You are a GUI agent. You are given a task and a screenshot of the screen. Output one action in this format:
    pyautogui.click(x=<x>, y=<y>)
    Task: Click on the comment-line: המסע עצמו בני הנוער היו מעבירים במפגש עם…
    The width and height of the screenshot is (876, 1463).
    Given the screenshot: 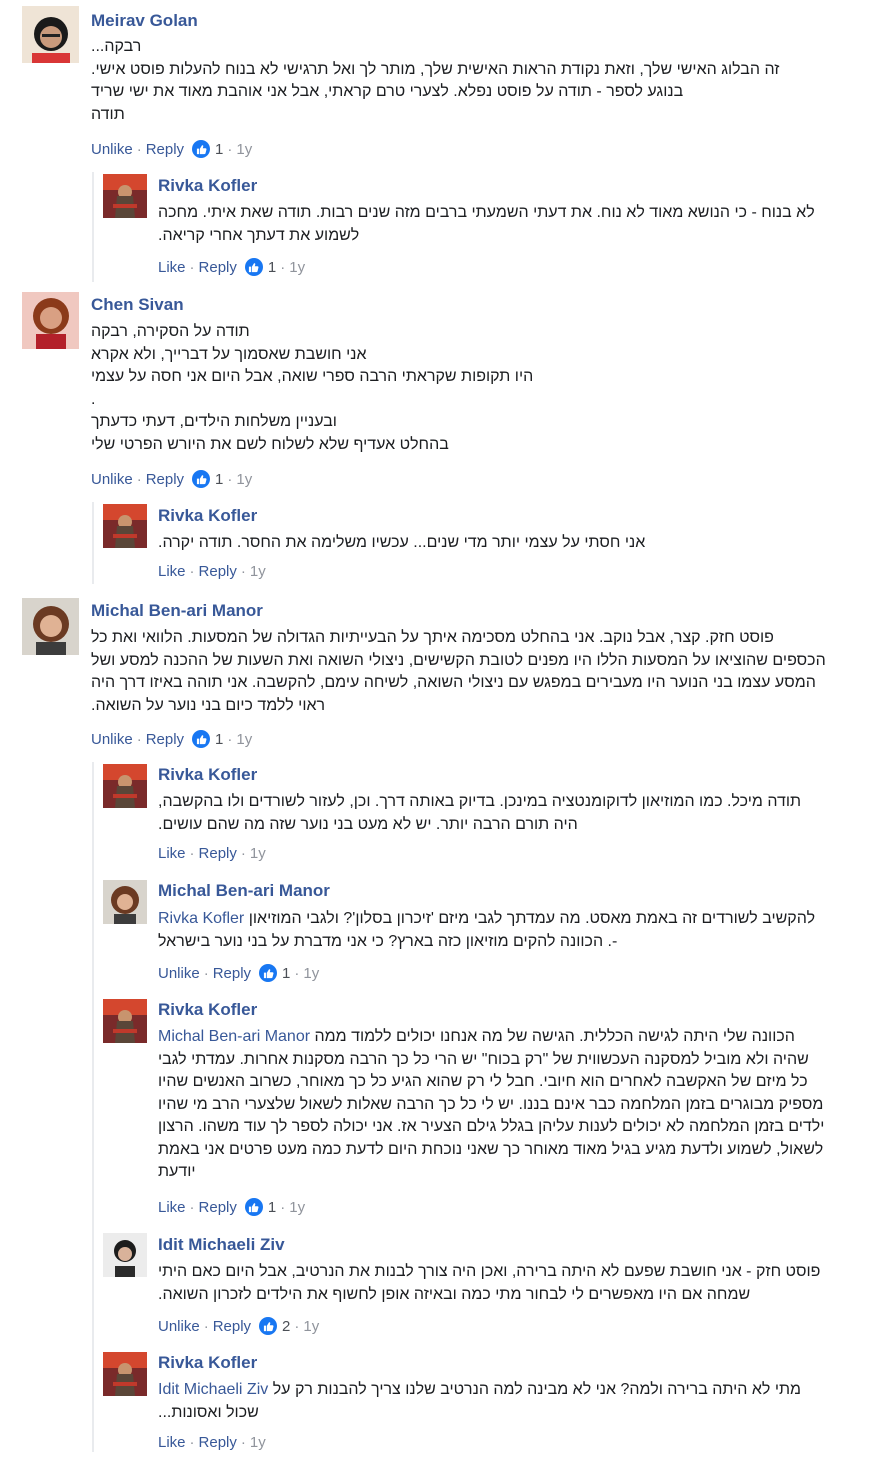 What is the action you would take?
    pyautogui.click(x=453, y=682)
    